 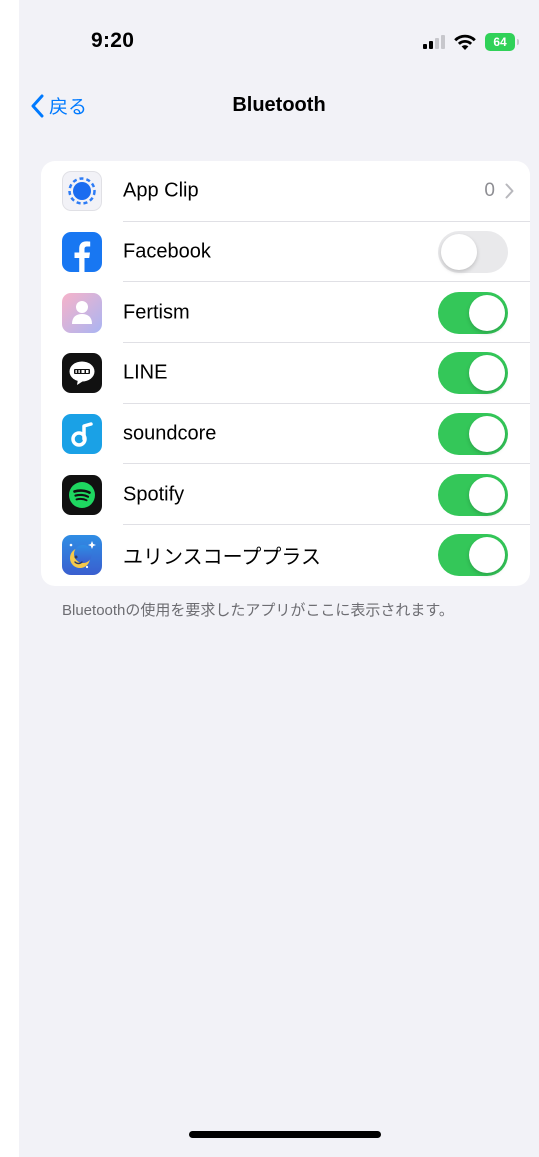 What do you see at coordinates (285, 434) in the screenshot?
I see `list-item-soundcore: soundcore` at bounding box center [285, 434].